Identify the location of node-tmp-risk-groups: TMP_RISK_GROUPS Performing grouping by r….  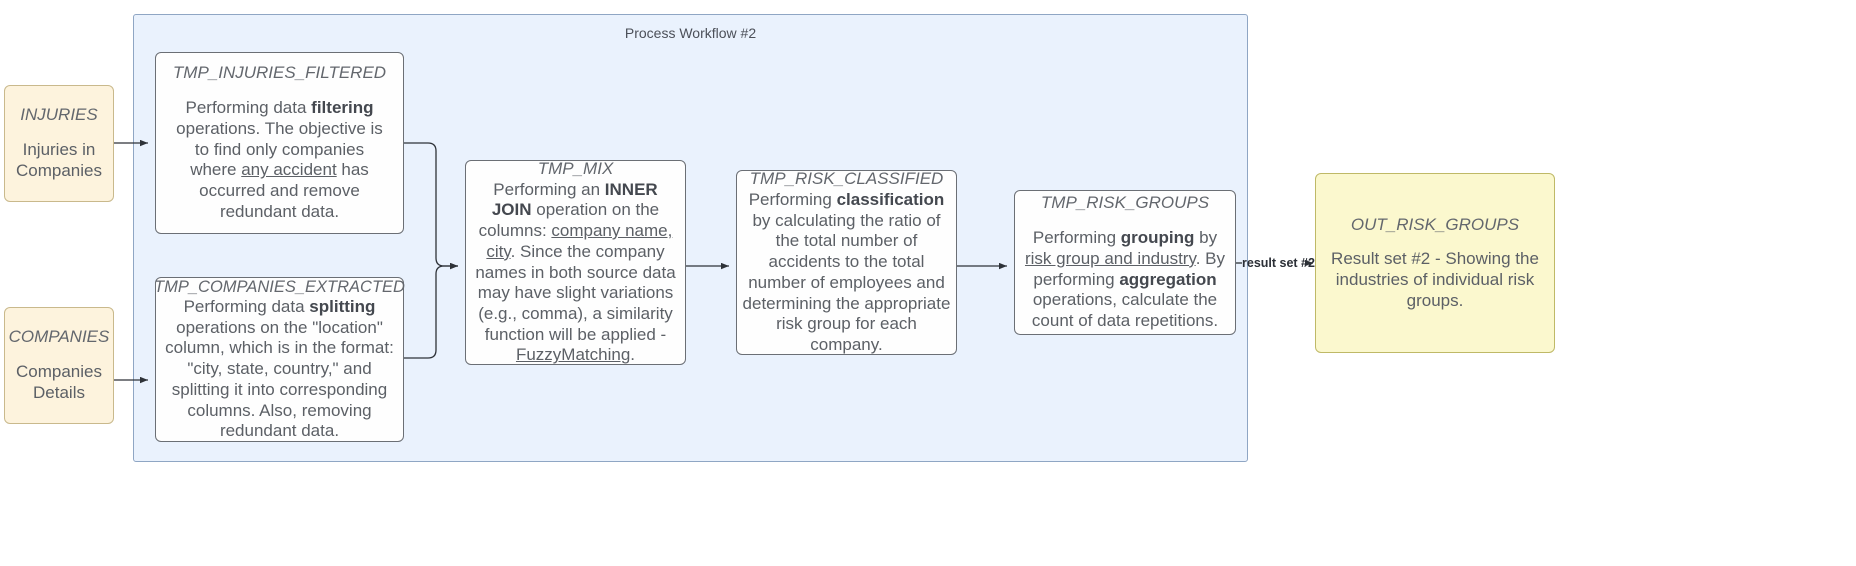
(1125, 262).